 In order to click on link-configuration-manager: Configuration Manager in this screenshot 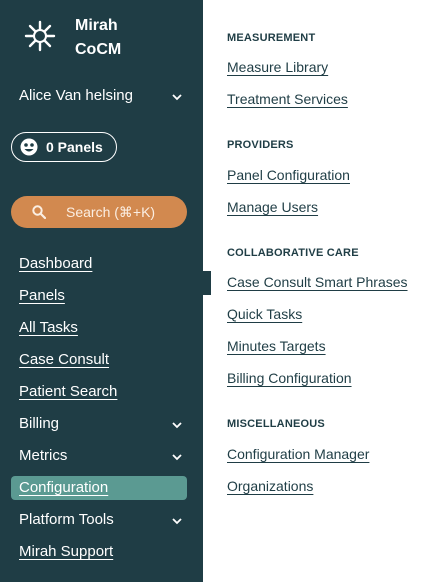, I will do `click(298, 454)`.